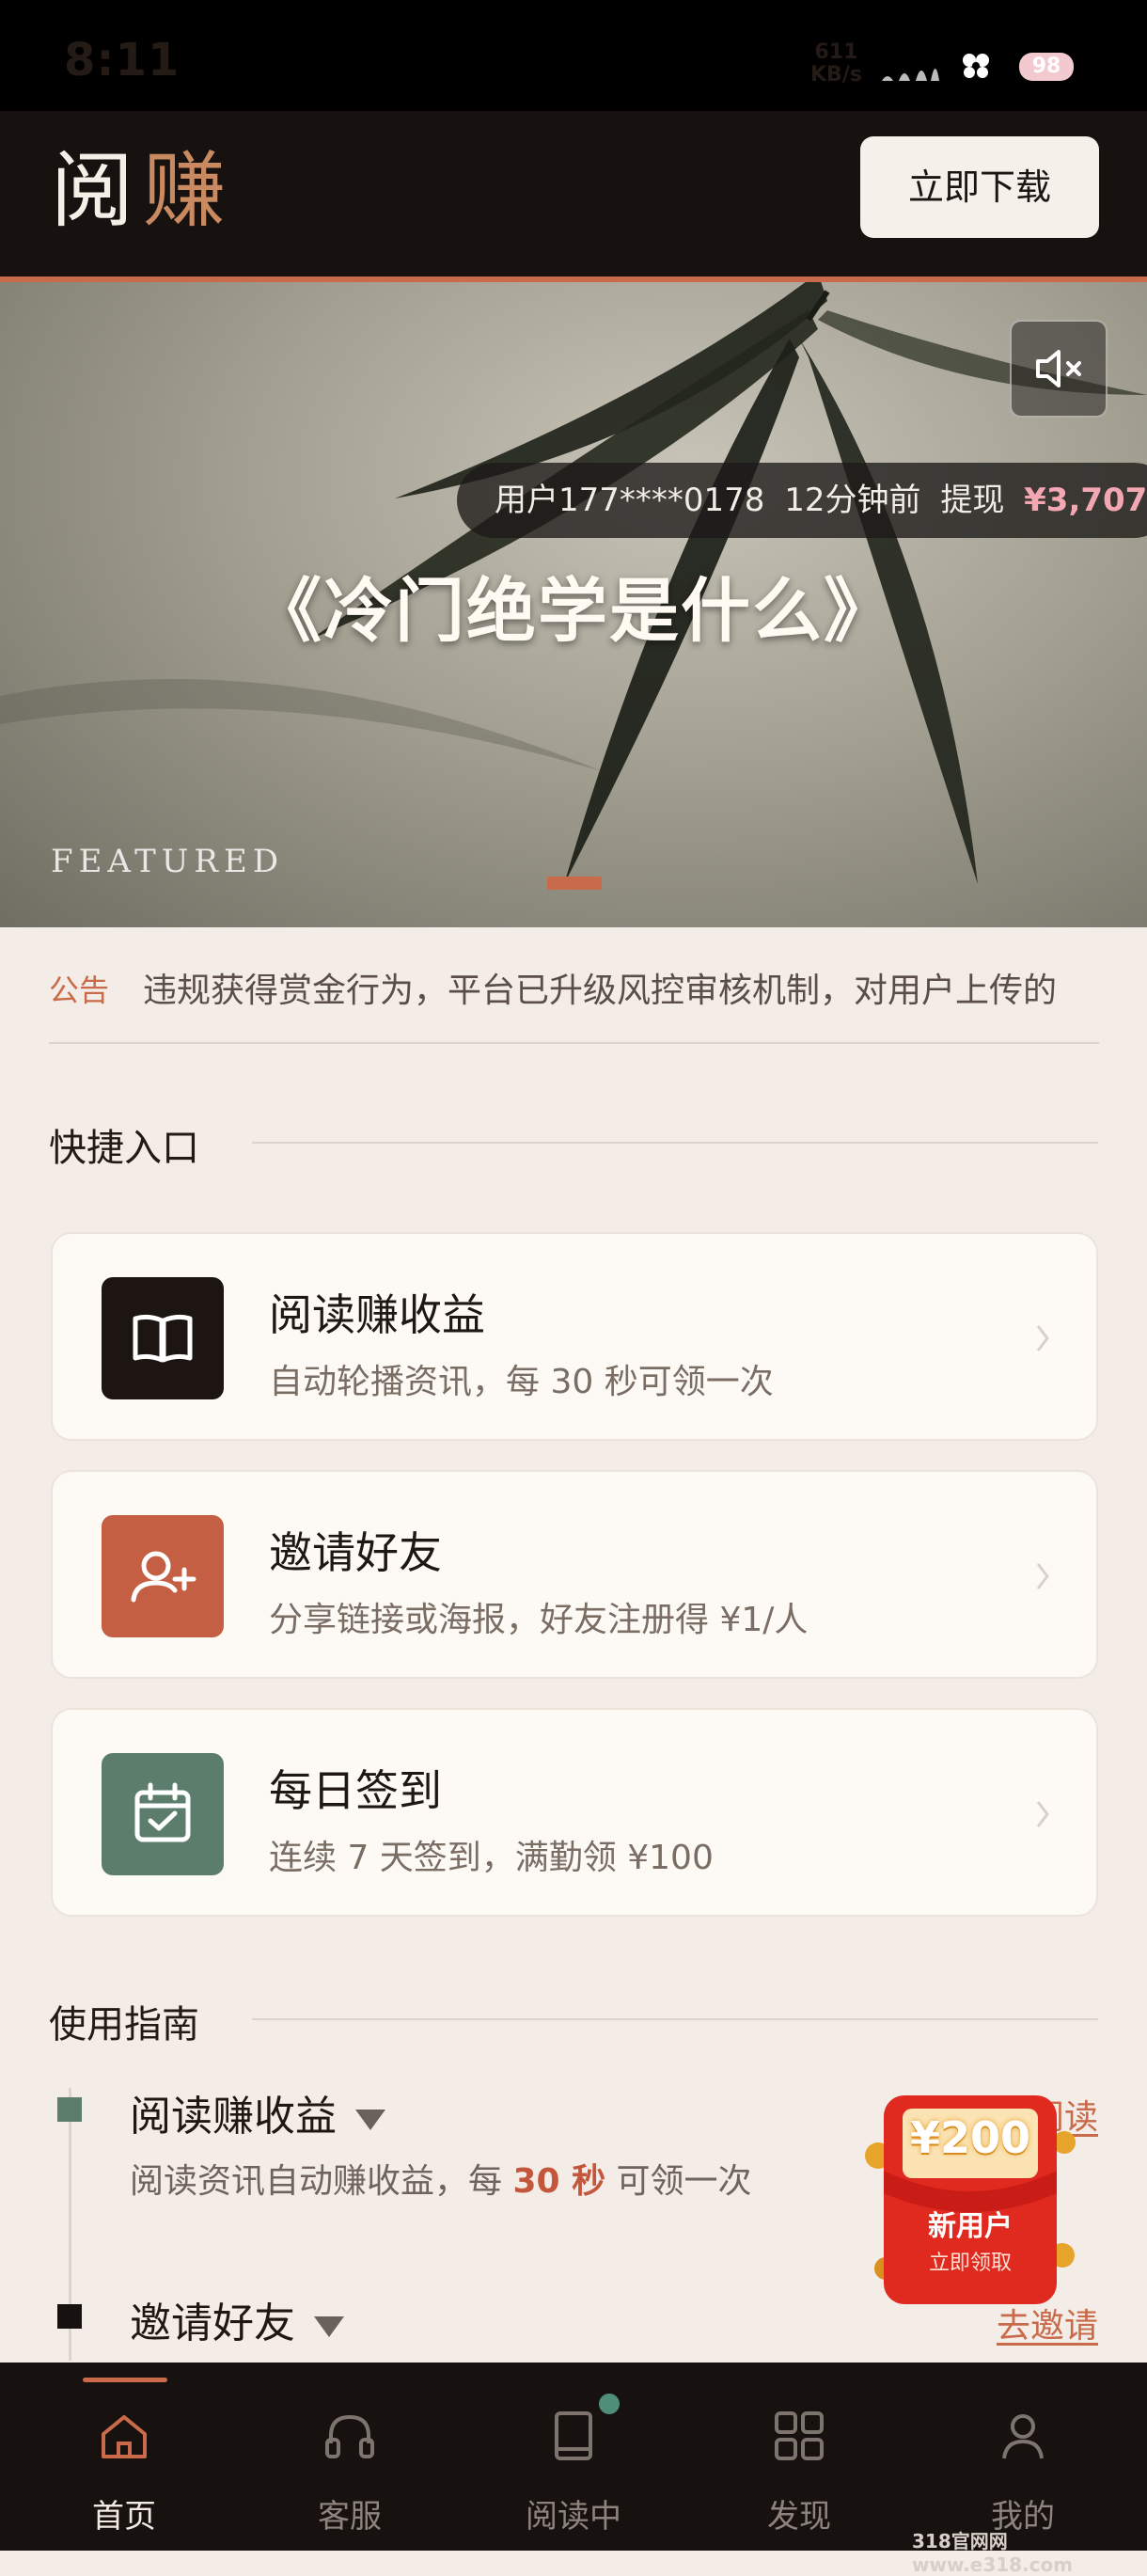 Image resolution: width=1147 pixels, height=2576 pixels. I want to click on guide-desc-text: 可领一次, so click(678, 2181).